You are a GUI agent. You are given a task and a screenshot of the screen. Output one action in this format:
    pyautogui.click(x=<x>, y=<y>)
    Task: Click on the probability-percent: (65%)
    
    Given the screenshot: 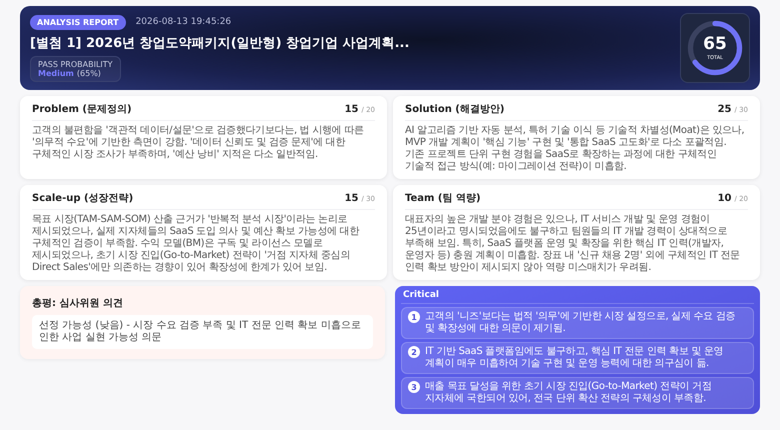 What is the action you would take?
    pyautogui.click(x=88, y=73)
    